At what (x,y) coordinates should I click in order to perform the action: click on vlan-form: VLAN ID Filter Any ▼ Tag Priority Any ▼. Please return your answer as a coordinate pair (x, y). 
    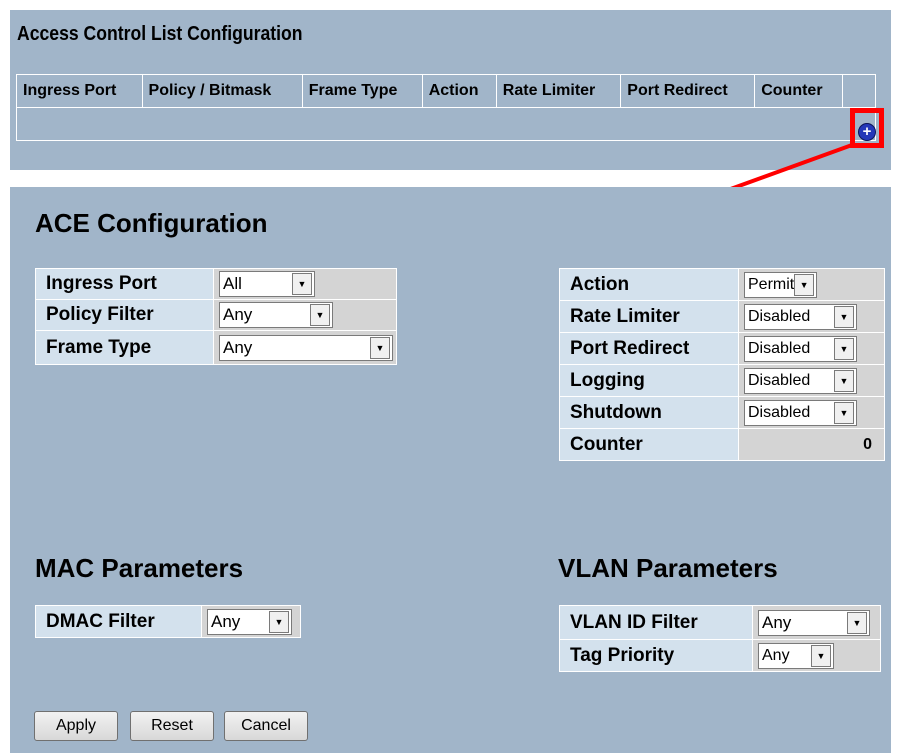
    Looking at the image, I should click on (720, 638).